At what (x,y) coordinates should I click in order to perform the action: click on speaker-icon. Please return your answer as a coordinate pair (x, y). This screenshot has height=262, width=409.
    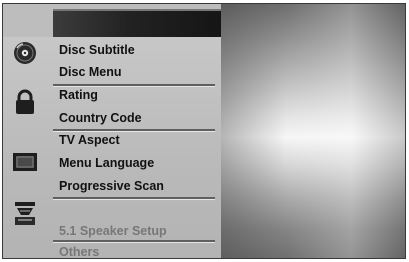
    Looking at the image, I should click on (25, 213).